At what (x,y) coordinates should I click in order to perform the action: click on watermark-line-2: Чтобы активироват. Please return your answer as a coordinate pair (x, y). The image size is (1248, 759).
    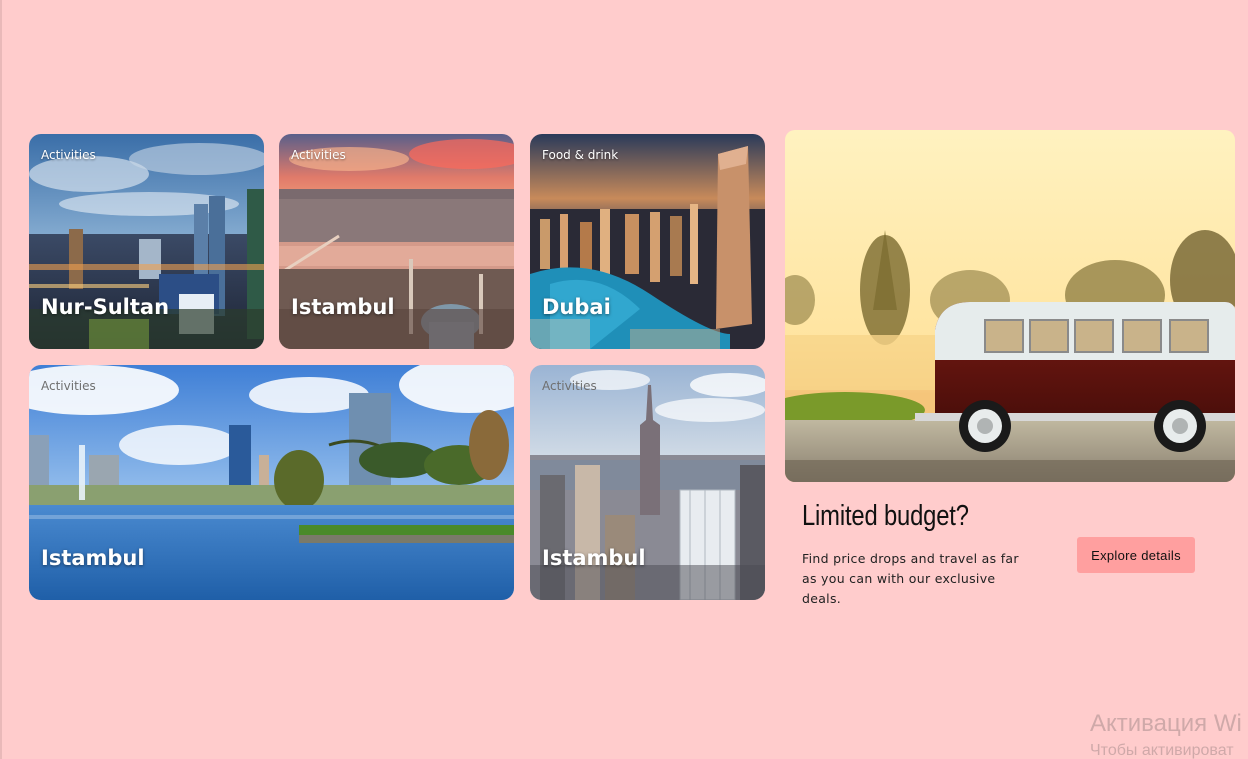
    Looking at the image, I should click on (1162, 750).